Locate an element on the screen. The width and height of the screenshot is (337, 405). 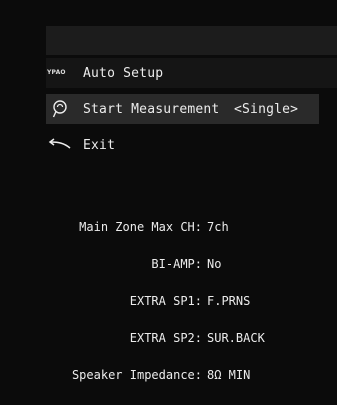
info-value: 8Ω MIN is located at coordinates (229, 375).